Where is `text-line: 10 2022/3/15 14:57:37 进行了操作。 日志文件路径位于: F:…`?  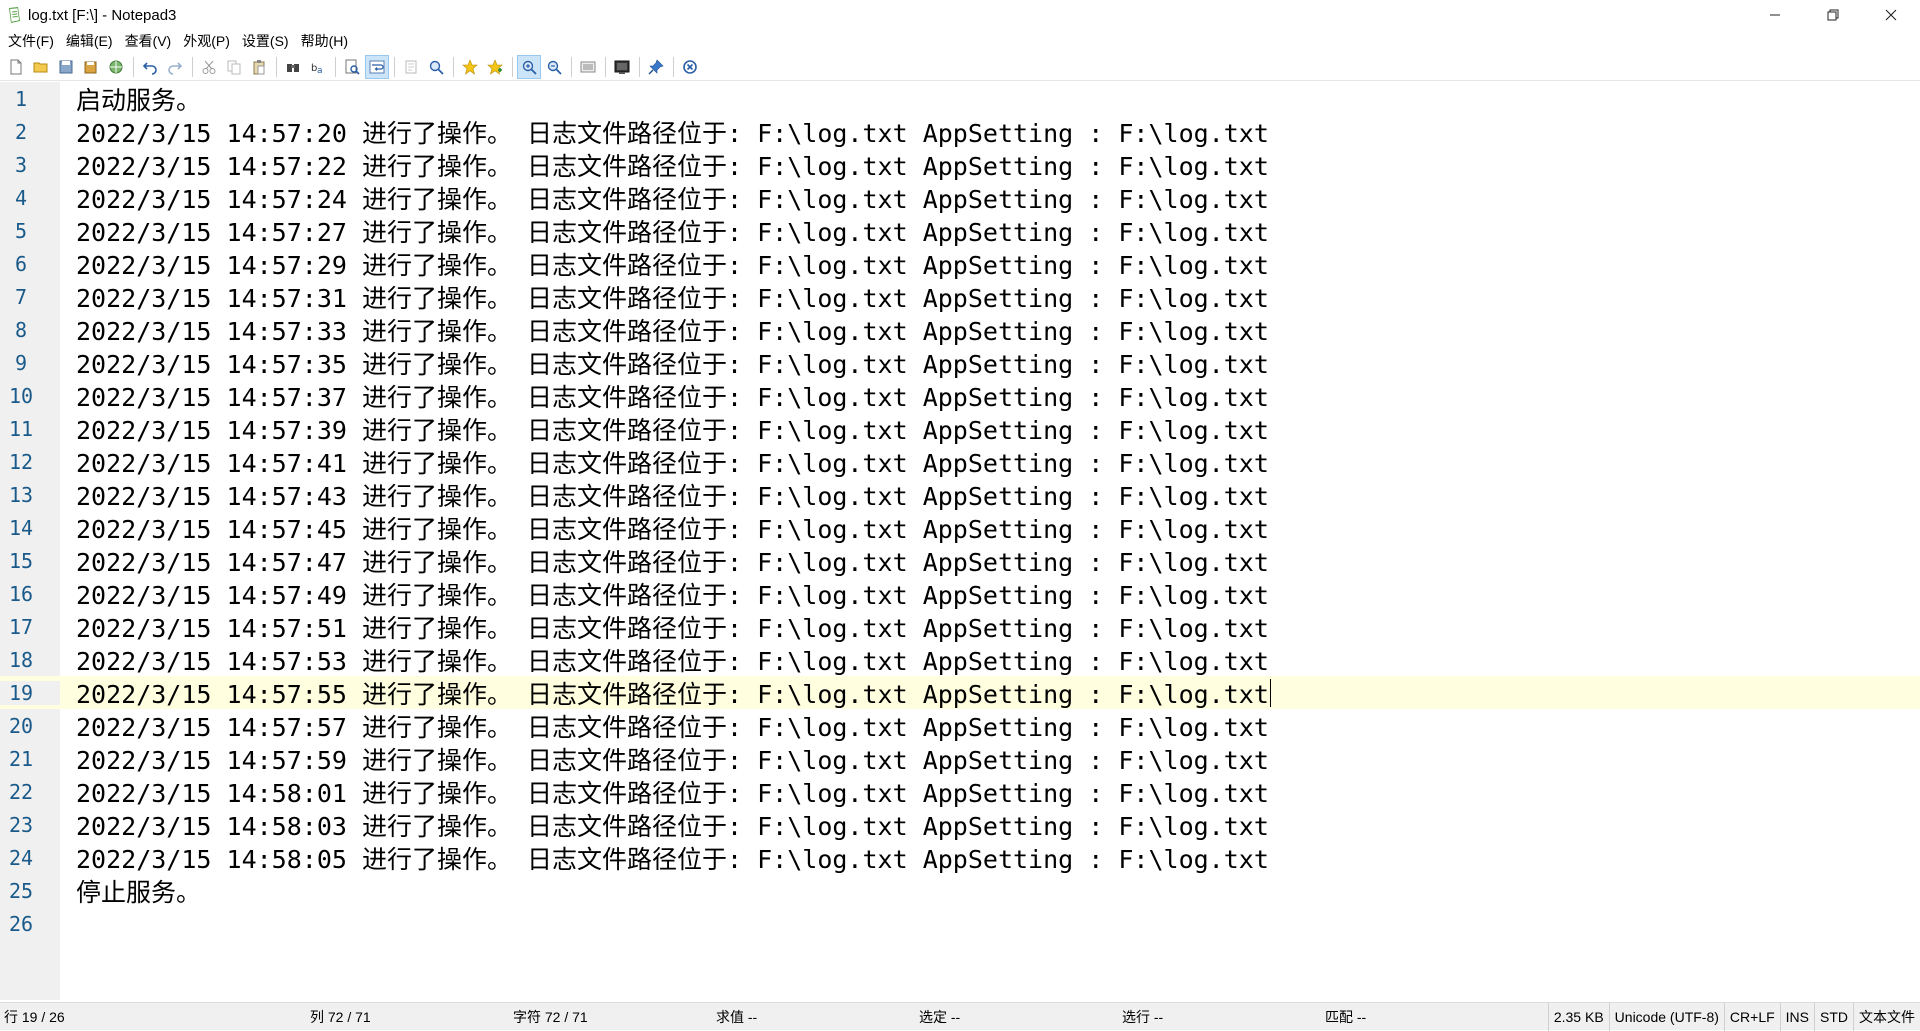
text-line: 10 2022/3/15 14:57:37 进行了操作。 日志文件路径位于: F:… is located at coordinates (960, 395).